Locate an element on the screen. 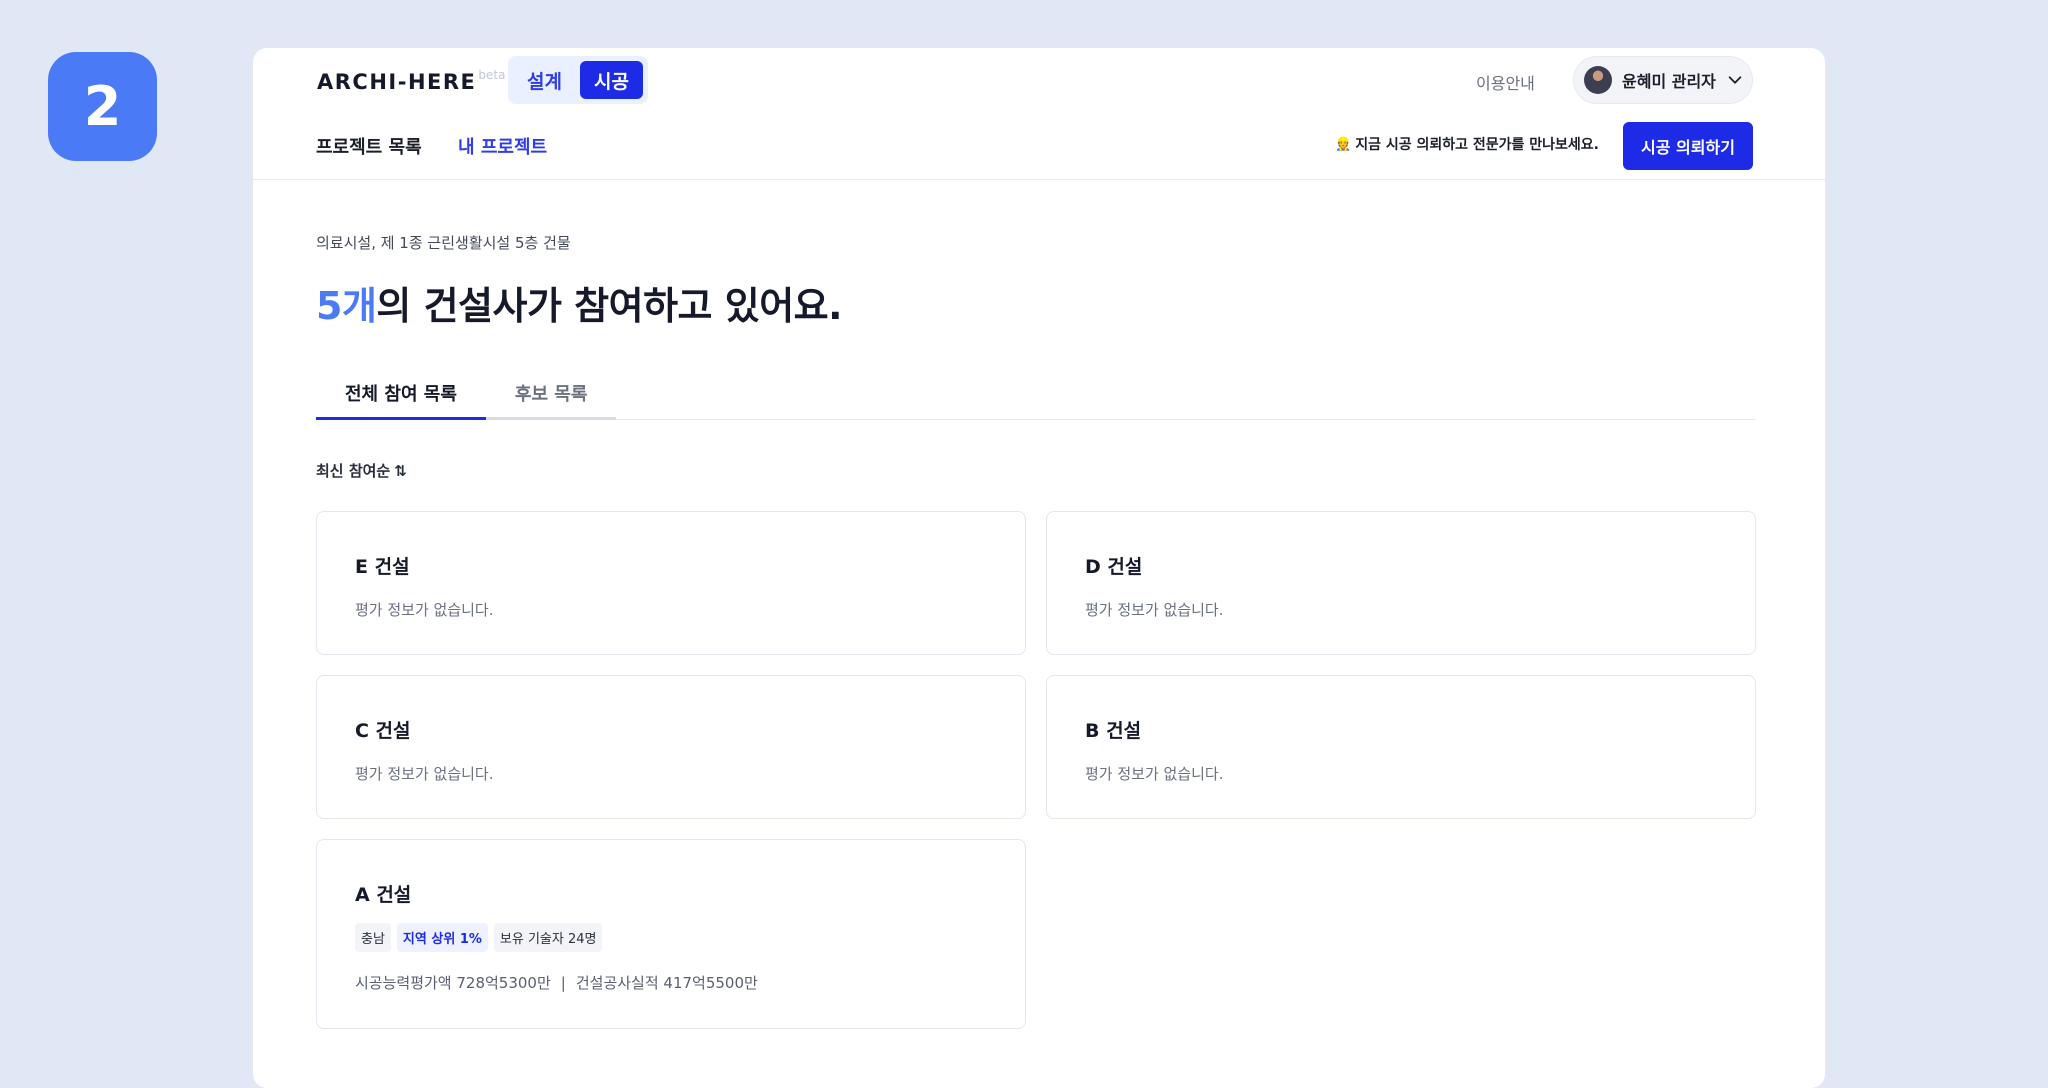  engineers-tag: 보유 기술자 24명 is located at coordinates (548, 937).